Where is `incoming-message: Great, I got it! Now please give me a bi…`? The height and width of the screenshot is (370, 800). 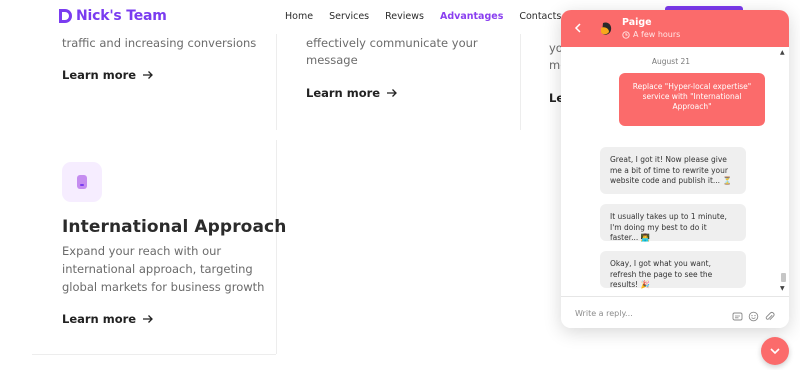 incoming-message: Great, I got it! Now please give me a bi… is located at coordinates (673, 170).